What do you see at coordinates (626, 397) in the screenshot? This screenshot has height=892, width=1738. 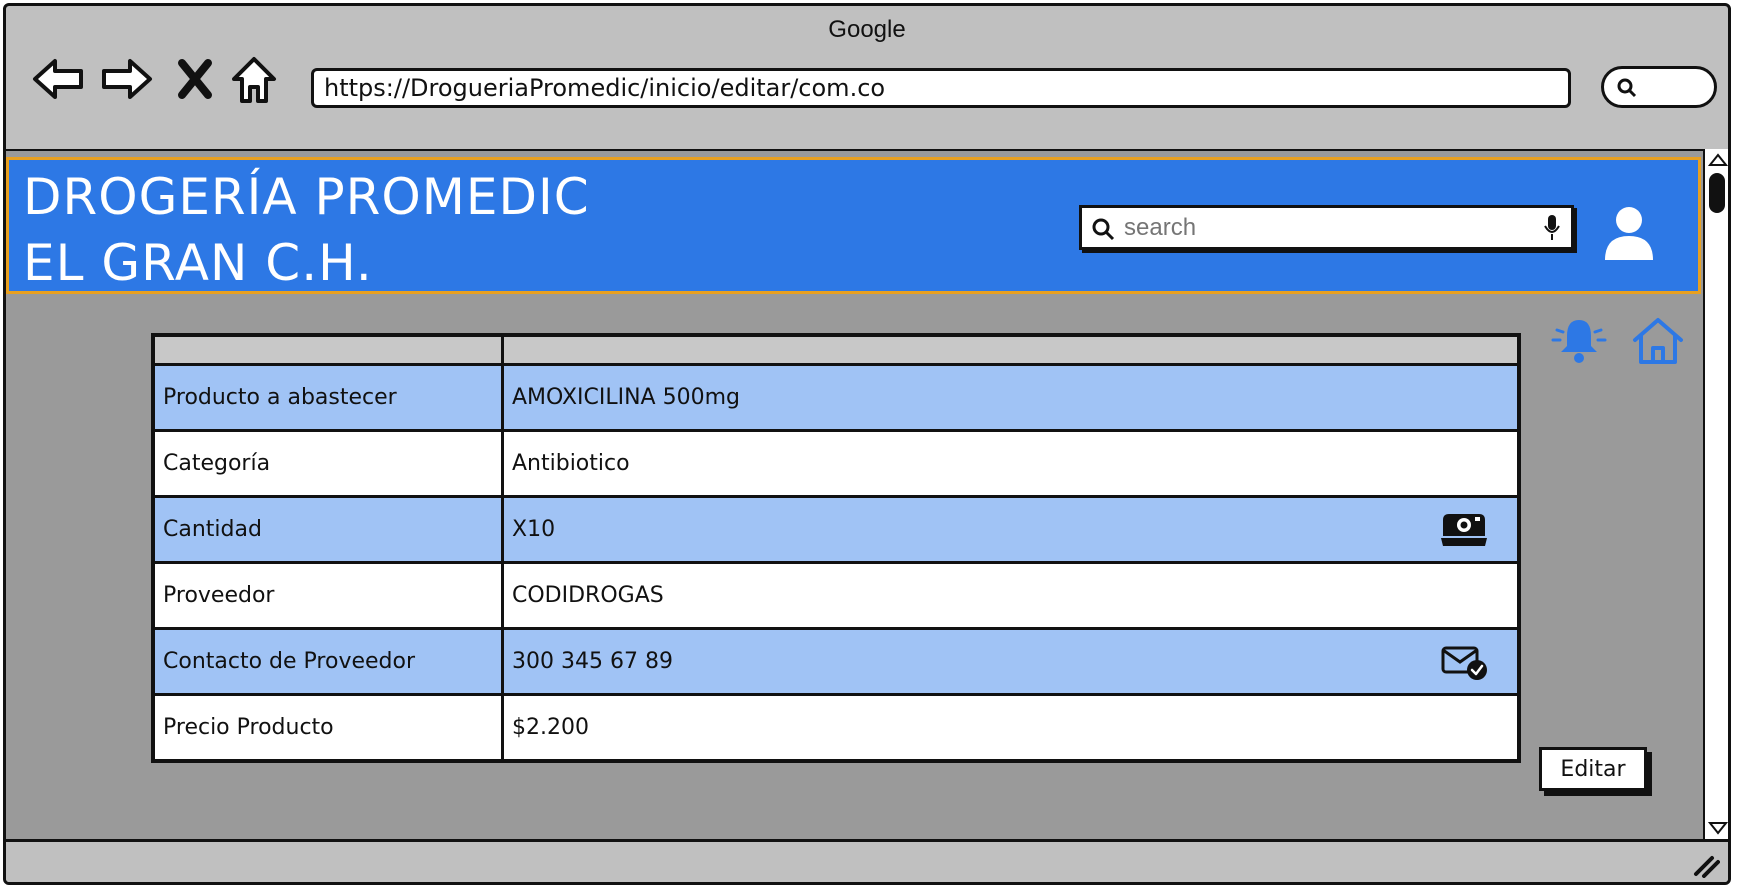 I see `row-value-text: AMOXICILINA 500mg` at bounding box center [626, 397].